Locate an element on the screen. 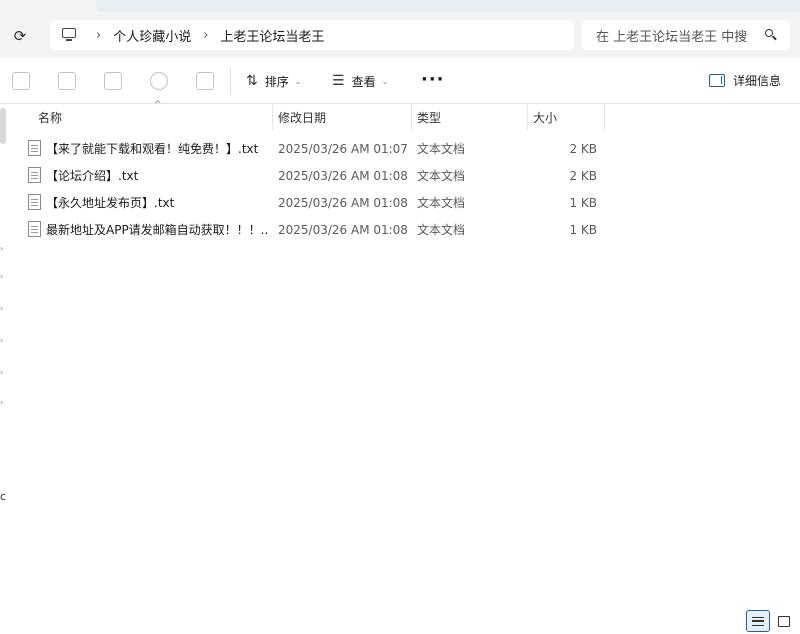  column-size: 大小 is located at coordinates (545, 117).